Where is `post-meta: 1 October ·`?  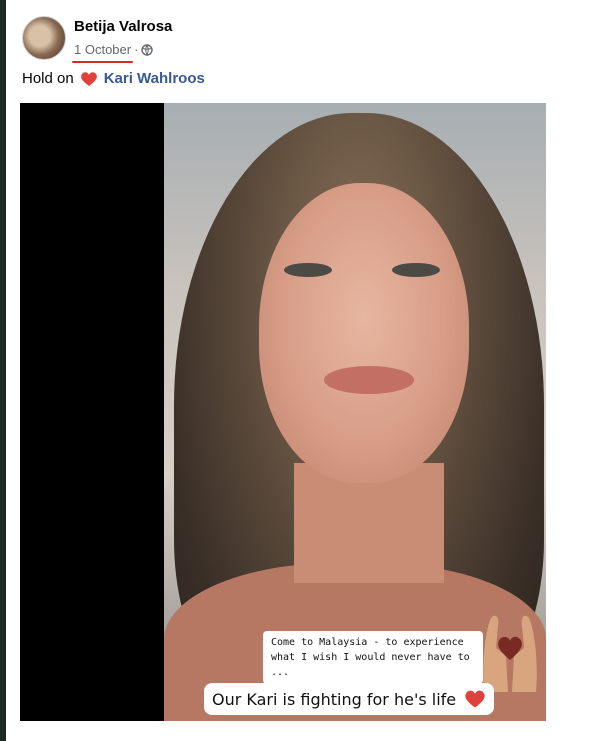
post-meta: 1 October · is located at coordinates (112, 52).